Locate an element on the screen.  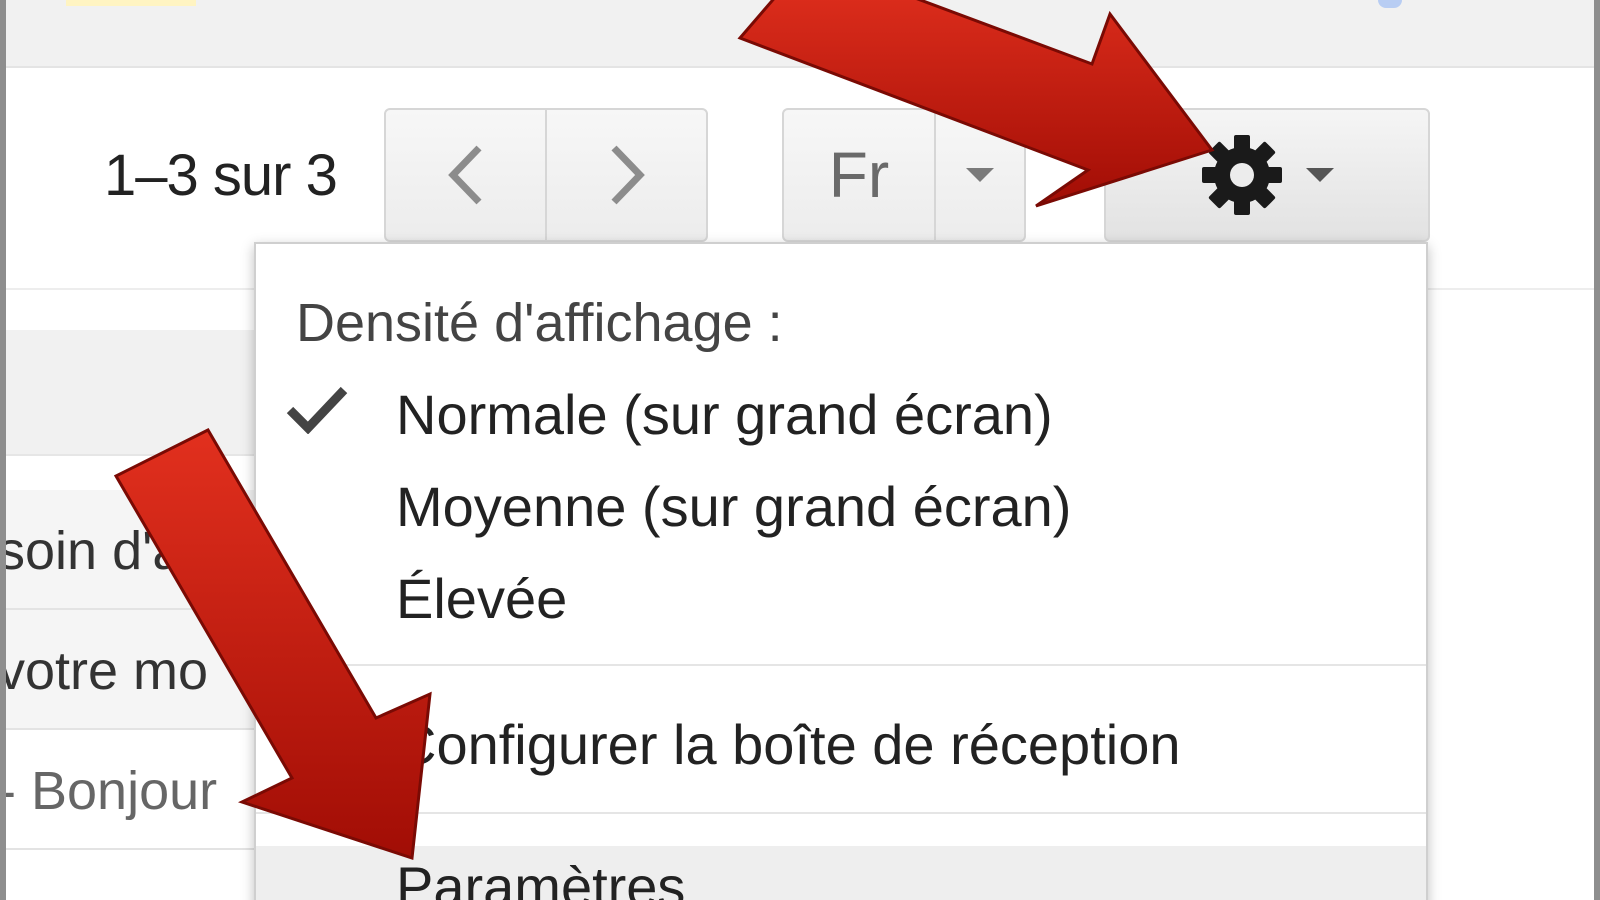
header-highlight is located at coordinates (131, 3).